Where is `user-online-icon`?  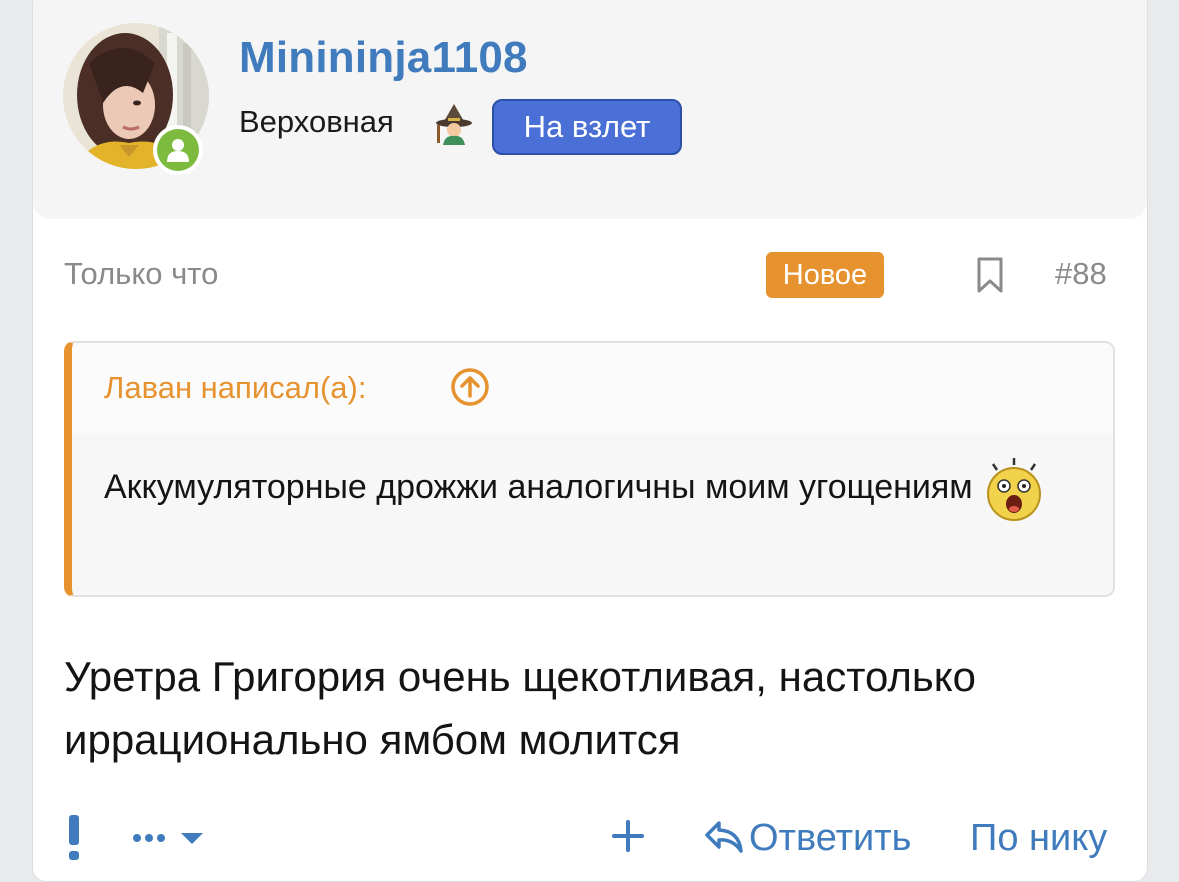 user-online-icon is located at coordinates (178, 150).